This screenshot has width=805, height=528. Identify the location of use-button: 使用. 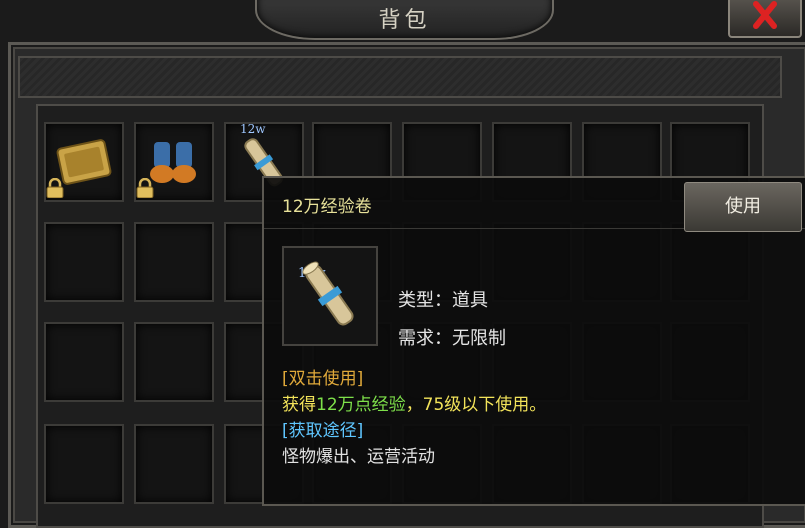
(743, 207).